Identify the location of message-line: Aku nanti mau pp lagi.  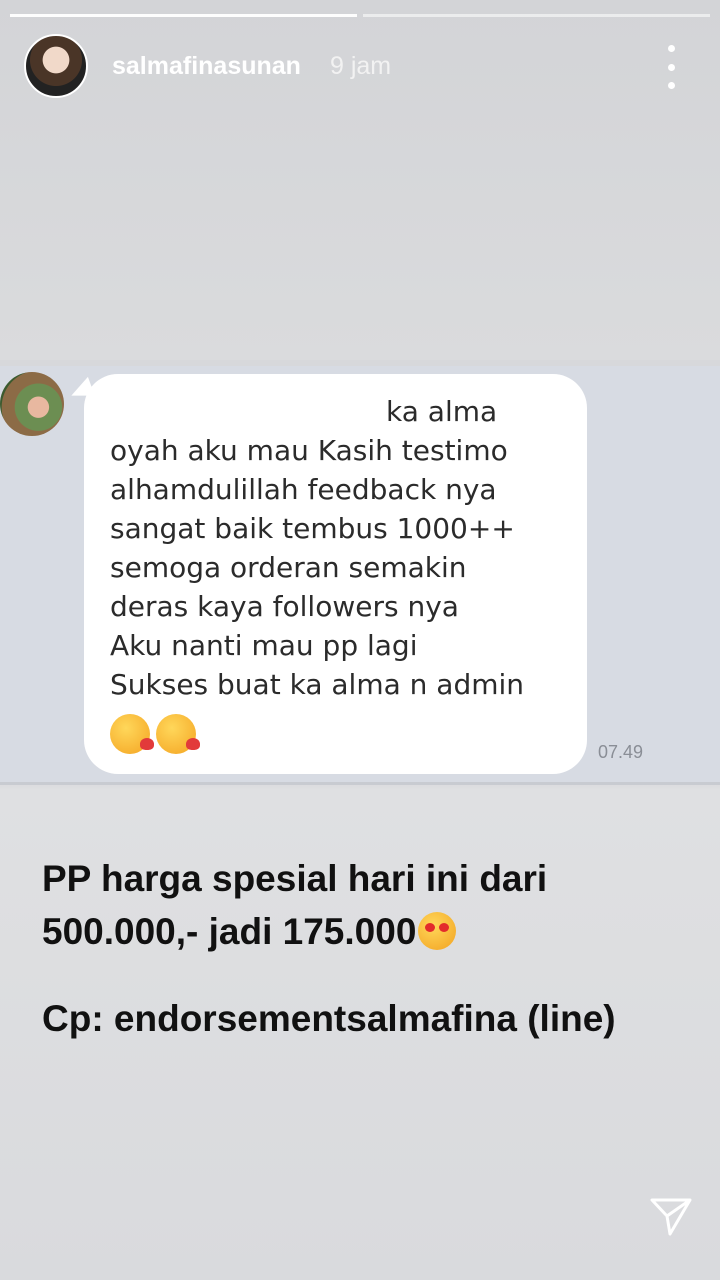
(264, 645).